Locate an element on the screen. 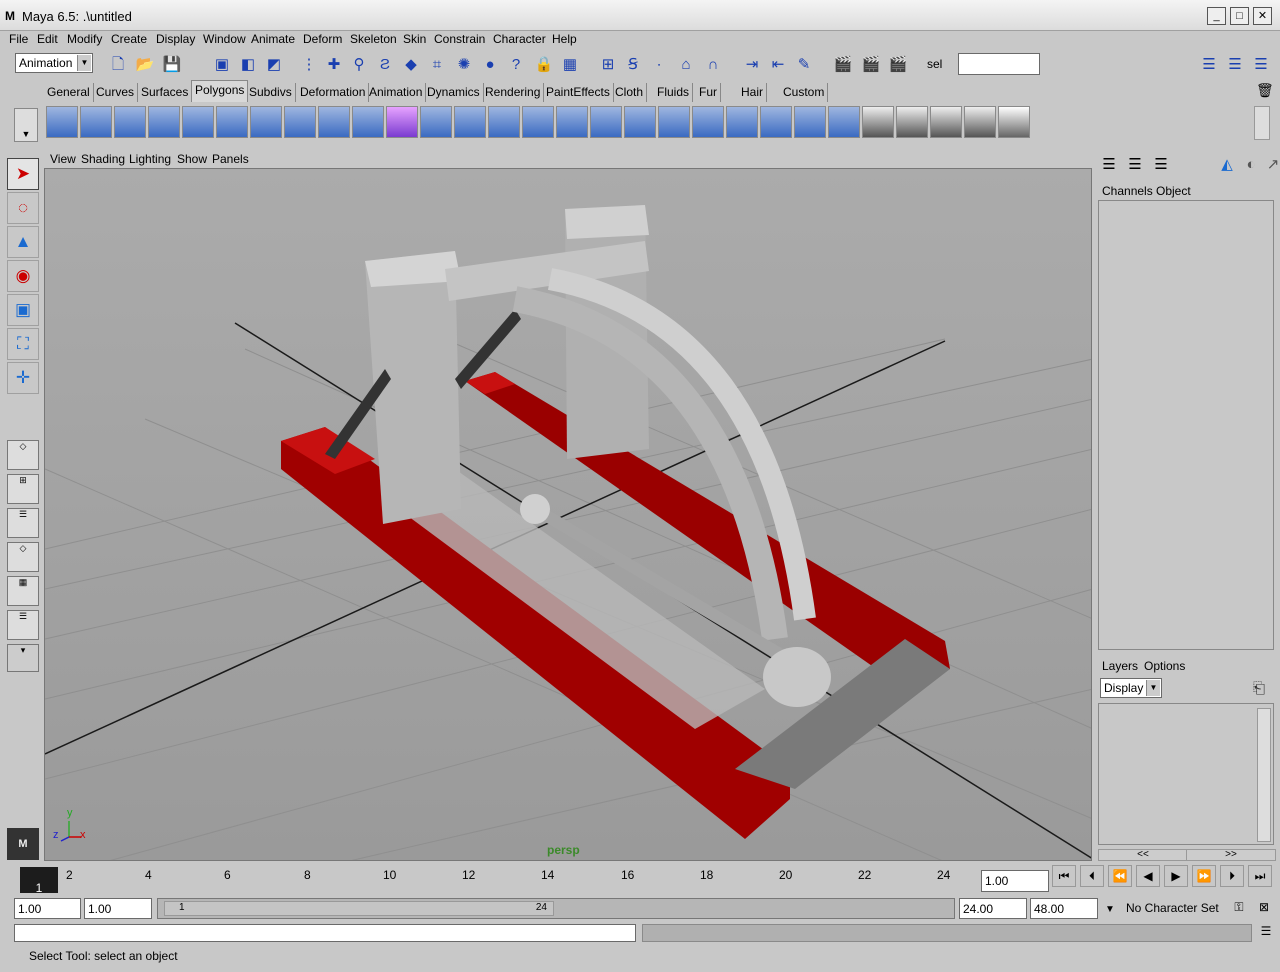 This screenshot has width=1280, height=972. script-editor-icon: ☰ is located at coordinates (1266, 933).